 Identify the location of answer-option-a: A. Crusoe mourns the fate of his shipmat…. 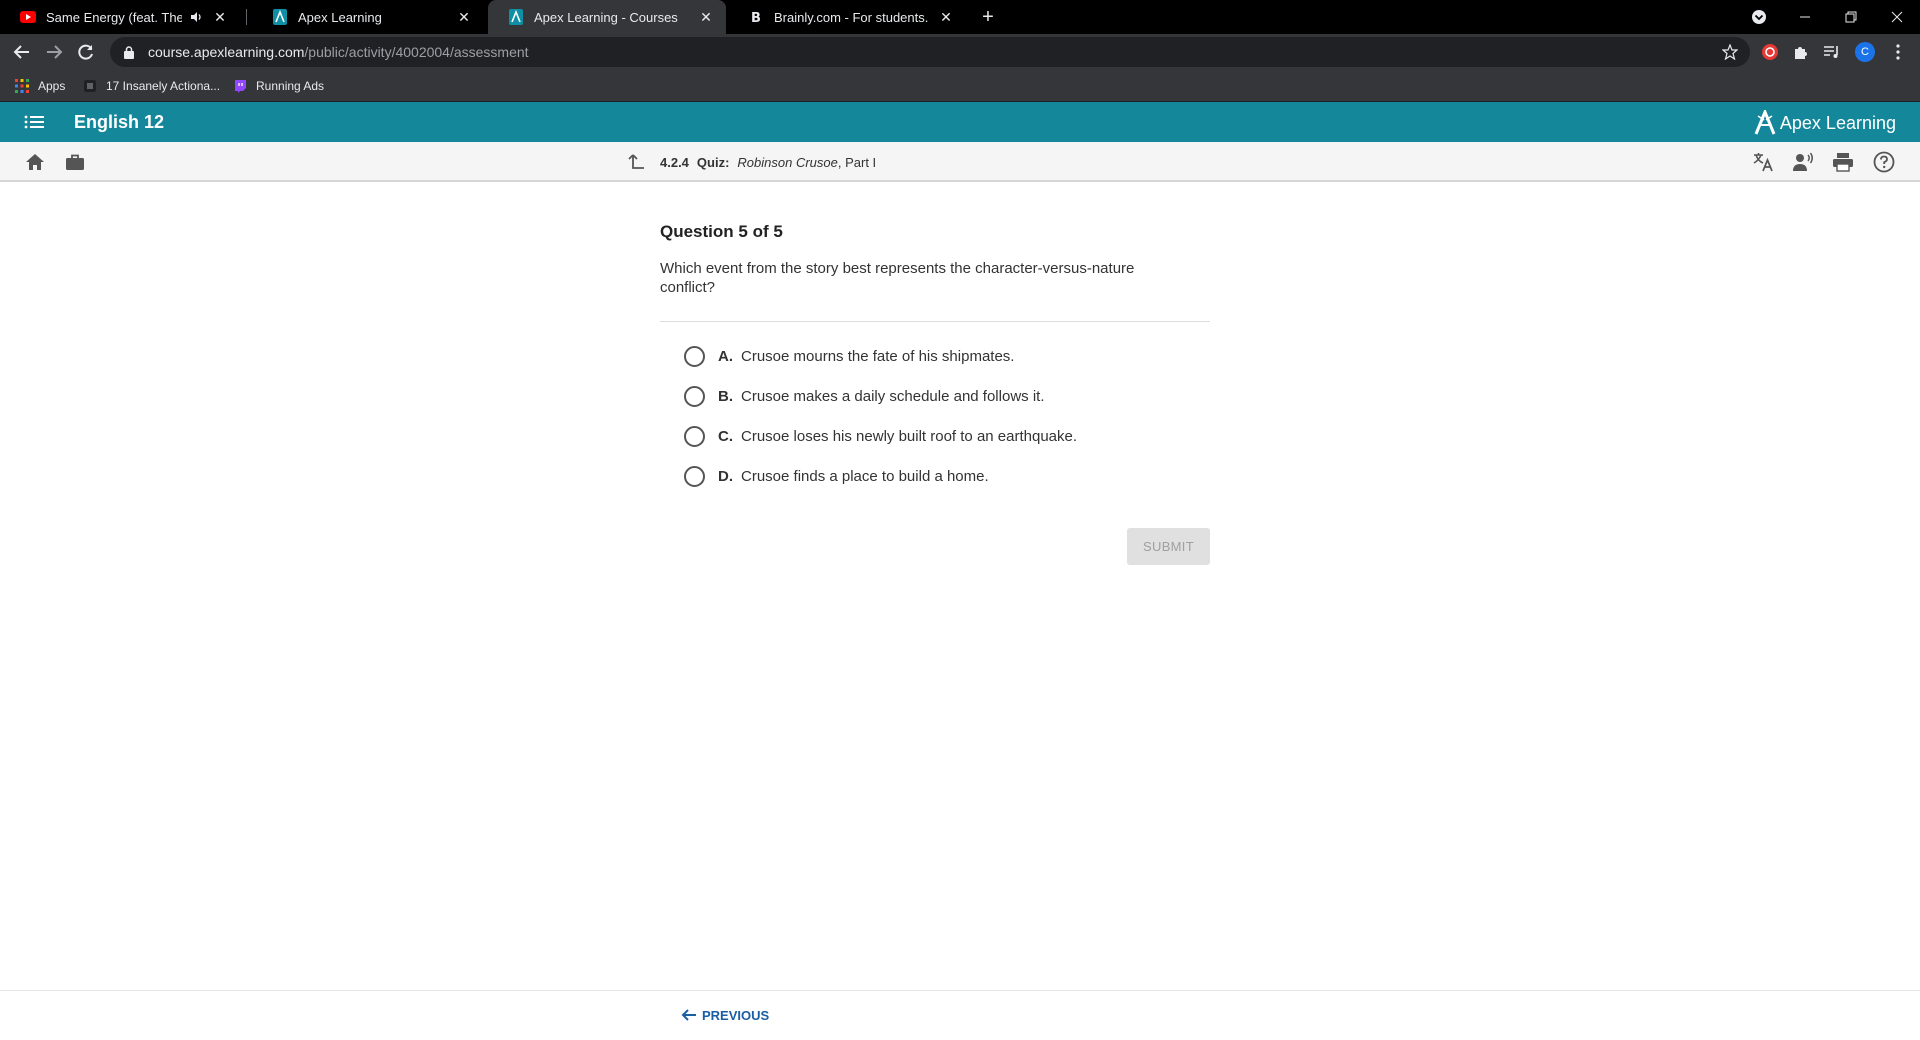
(935, 356).